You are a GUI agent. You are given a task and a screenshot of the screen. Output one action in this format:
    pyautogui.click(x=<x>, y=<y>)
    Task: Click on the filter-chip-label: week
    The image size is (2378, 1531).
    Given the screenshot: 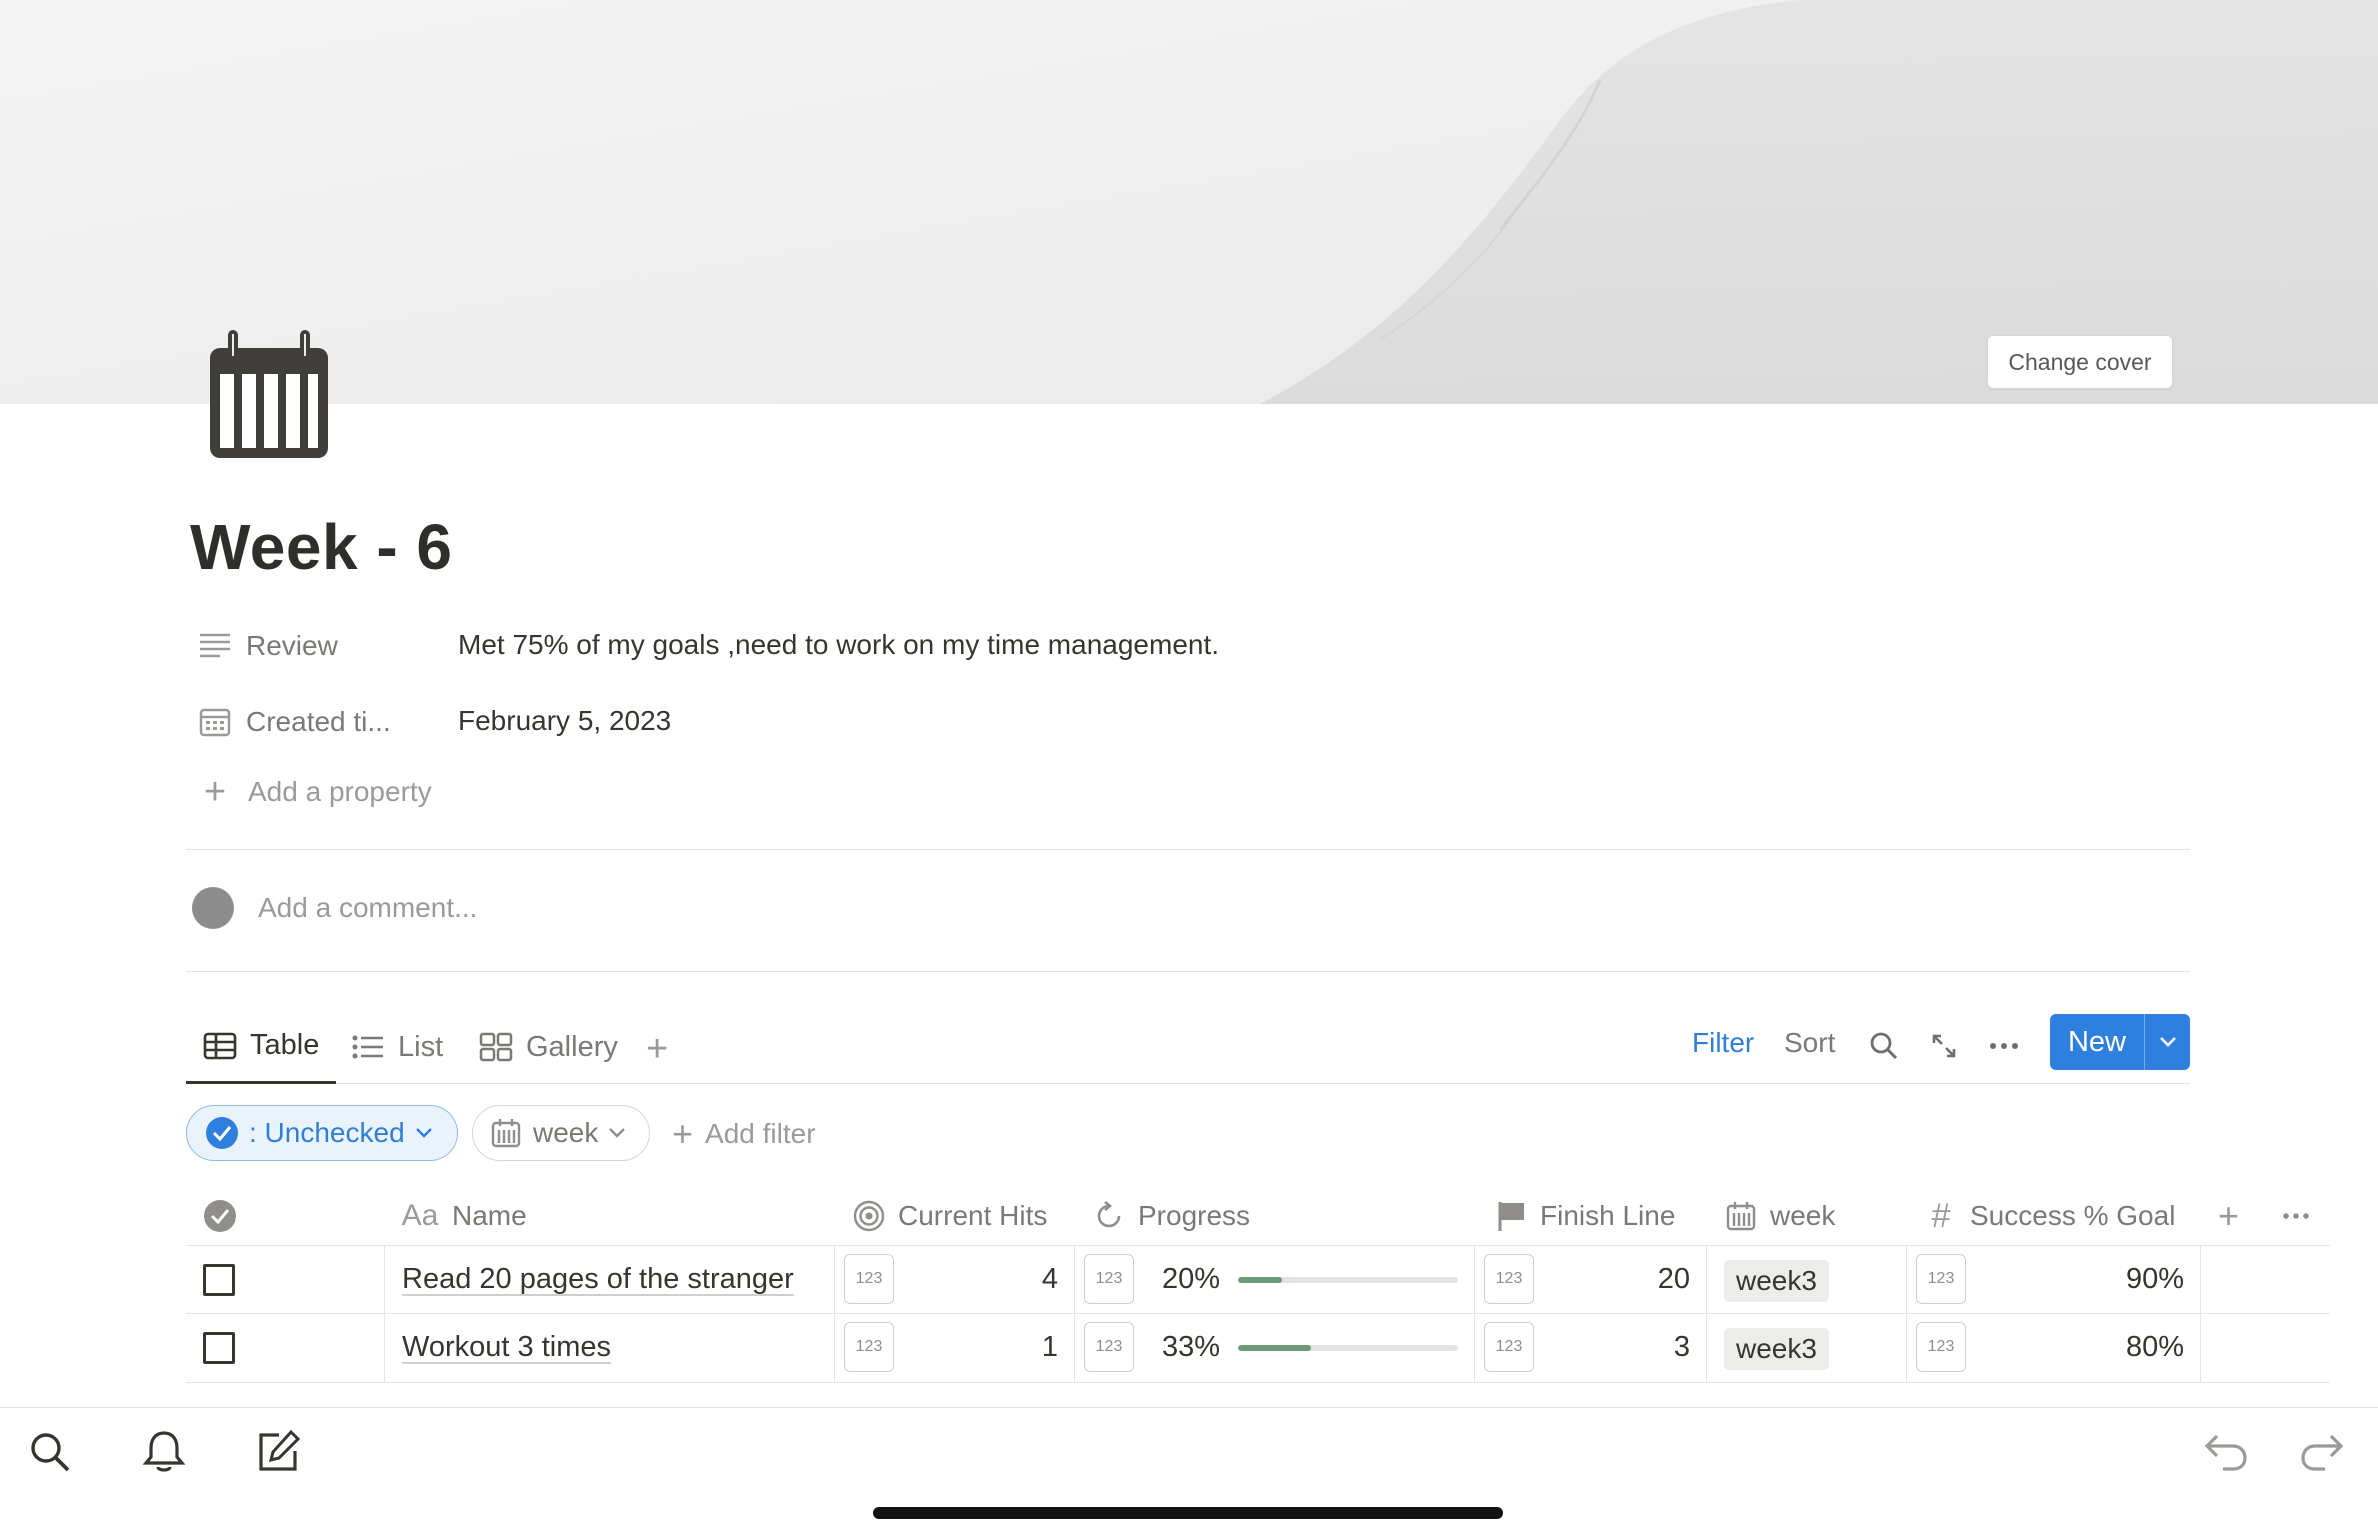 What is the action you would take?
    pyautogui.click(x=566, y=1132)
    